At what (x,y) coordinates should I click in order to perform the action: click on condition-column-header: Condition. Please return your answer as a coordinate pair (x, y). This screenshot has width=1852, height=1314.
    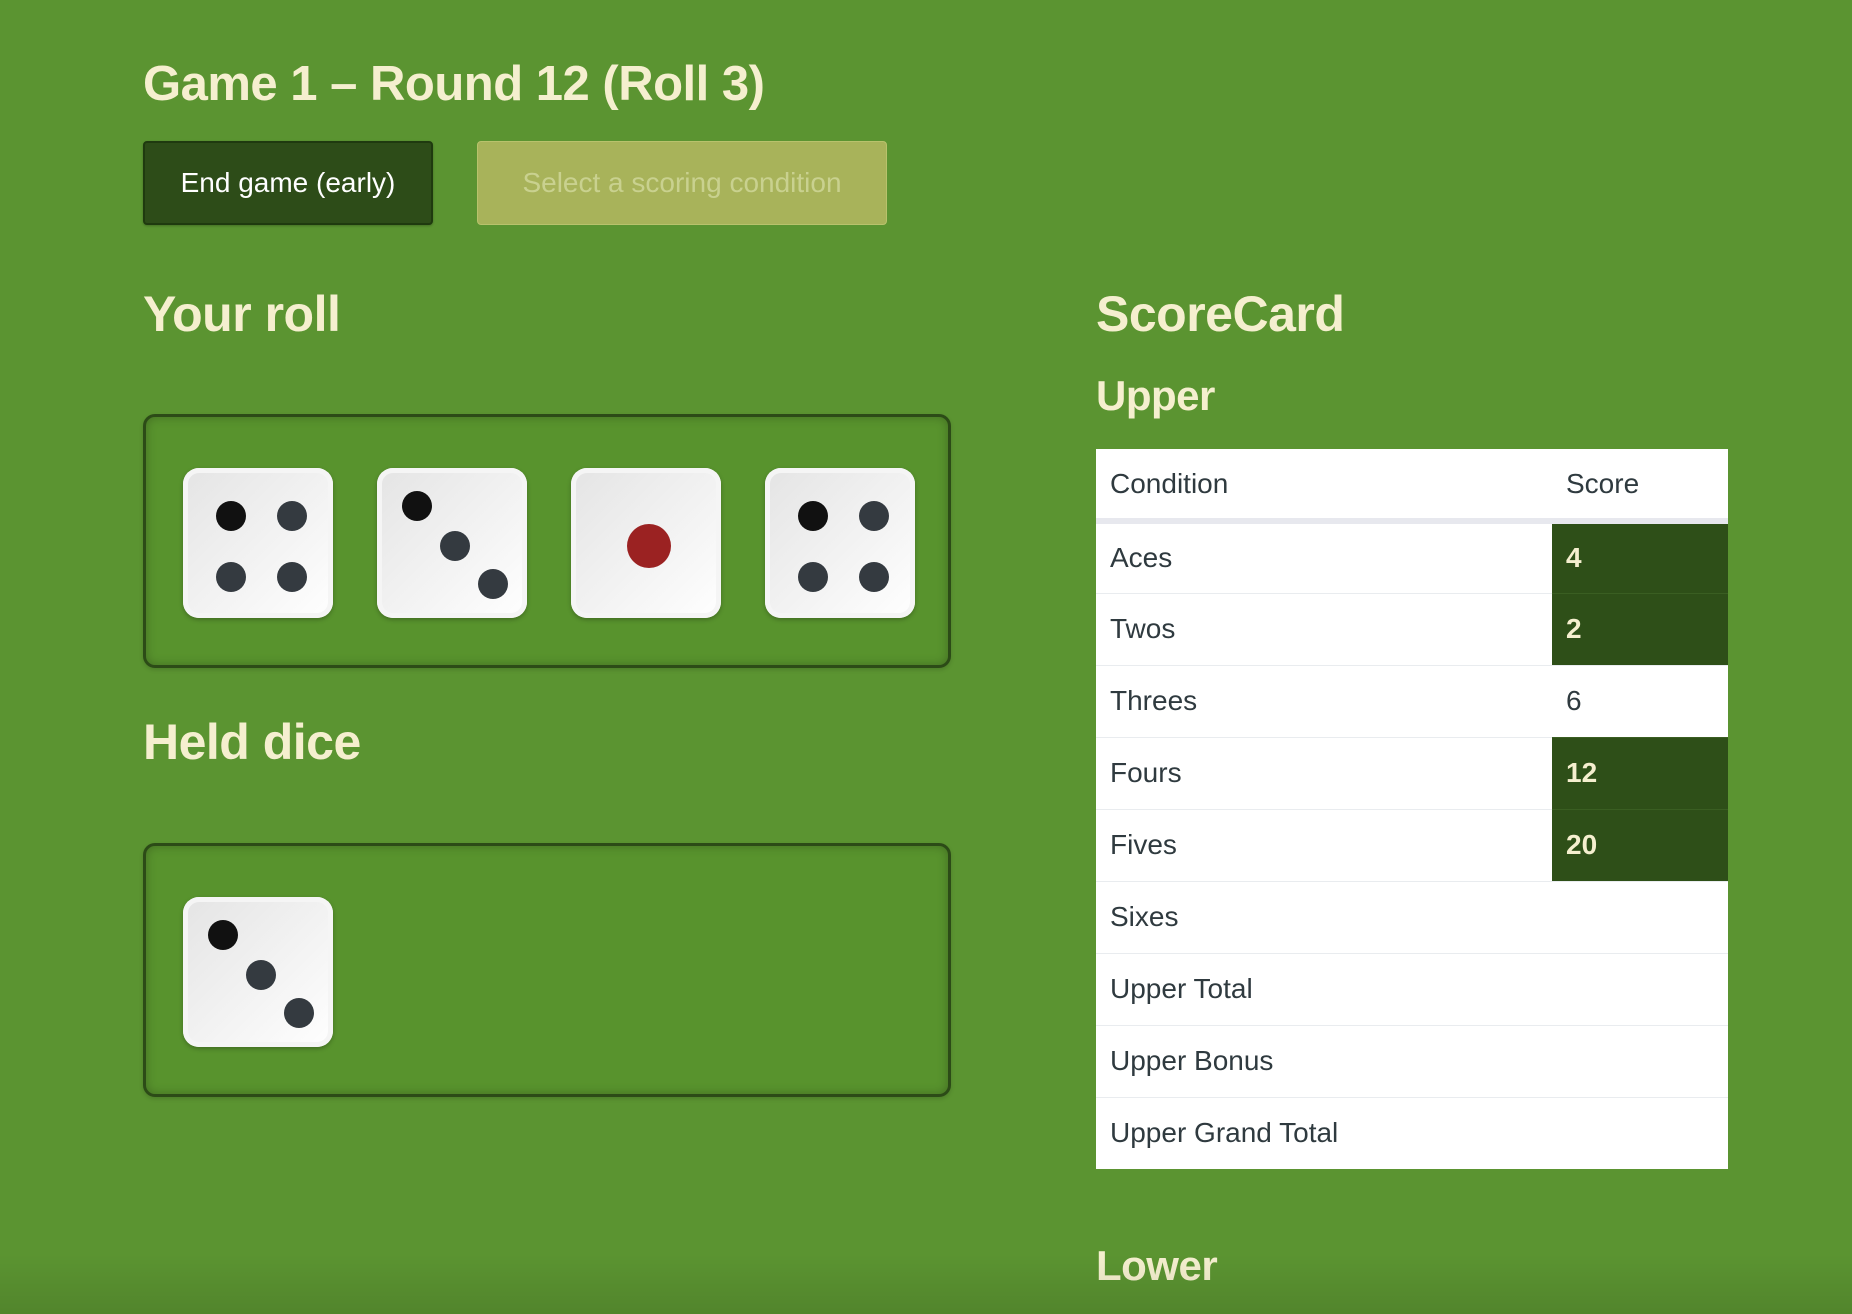
    Looking at the image, I should click on (1324, 486).